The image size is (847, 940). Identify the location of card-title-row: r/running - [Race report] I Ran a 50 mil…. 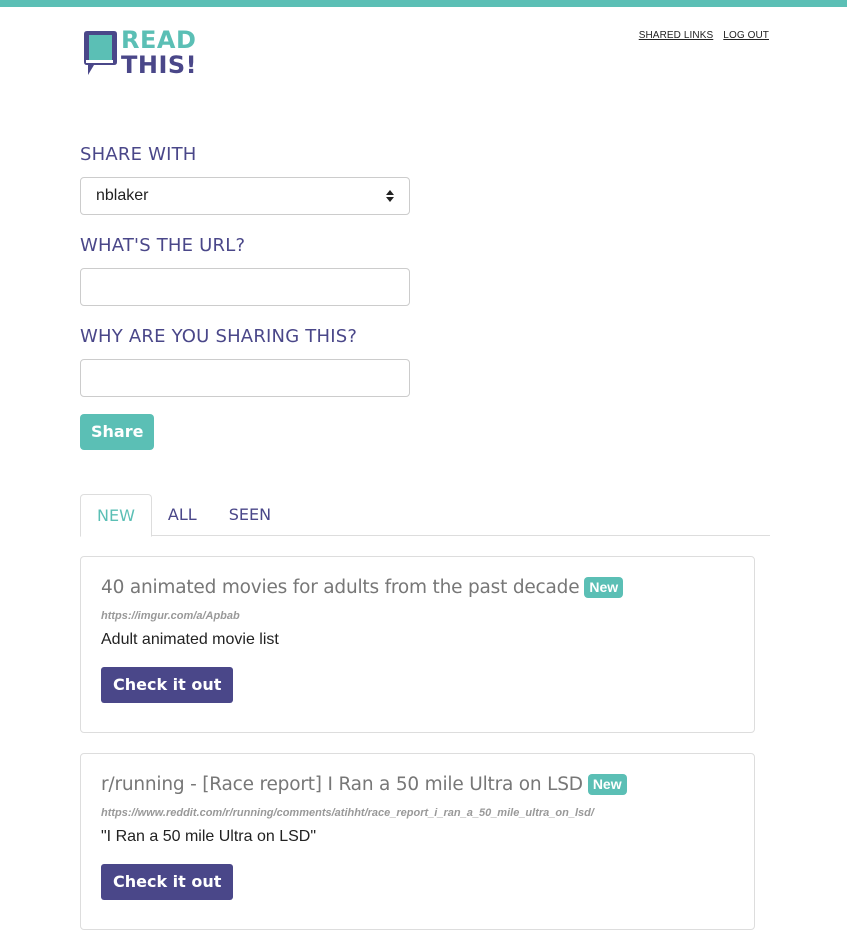
(417, 784).